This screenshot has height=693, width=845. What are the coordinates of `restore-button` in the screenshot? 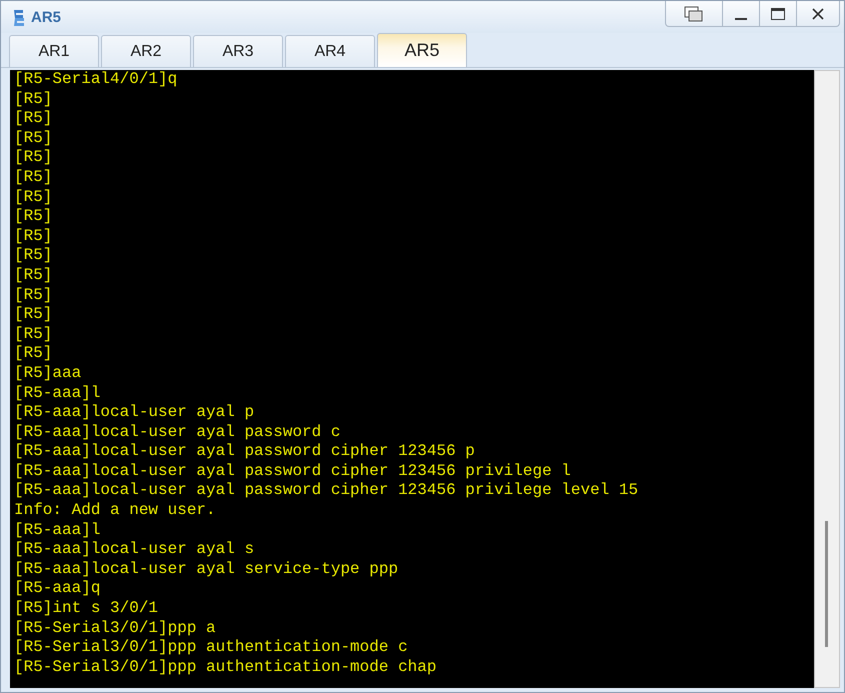 It's located at (694, 14).